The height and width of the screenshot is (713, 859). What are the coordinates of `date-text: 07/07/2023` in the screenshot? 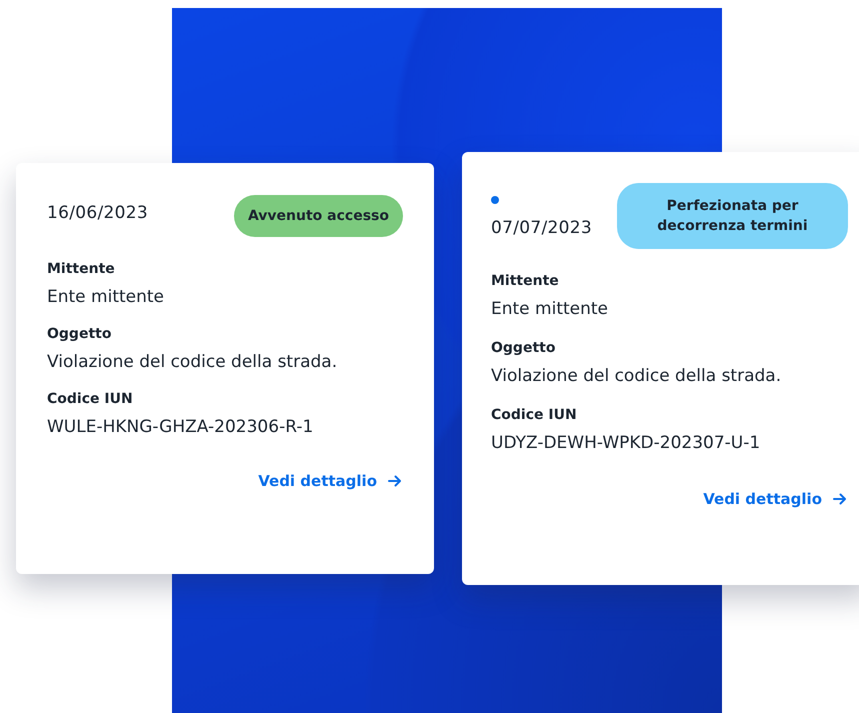 It's located at (541, 228).